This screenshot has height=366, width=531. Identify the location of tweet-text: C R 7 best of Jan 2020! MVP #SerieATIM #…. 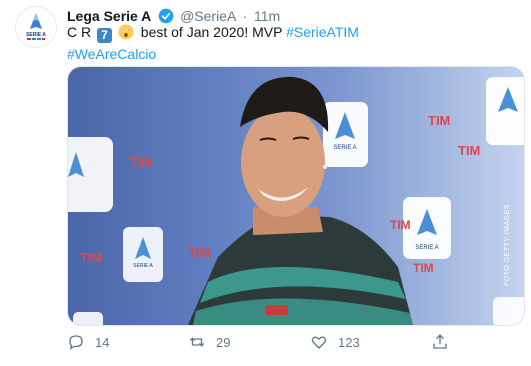
(287, 43).